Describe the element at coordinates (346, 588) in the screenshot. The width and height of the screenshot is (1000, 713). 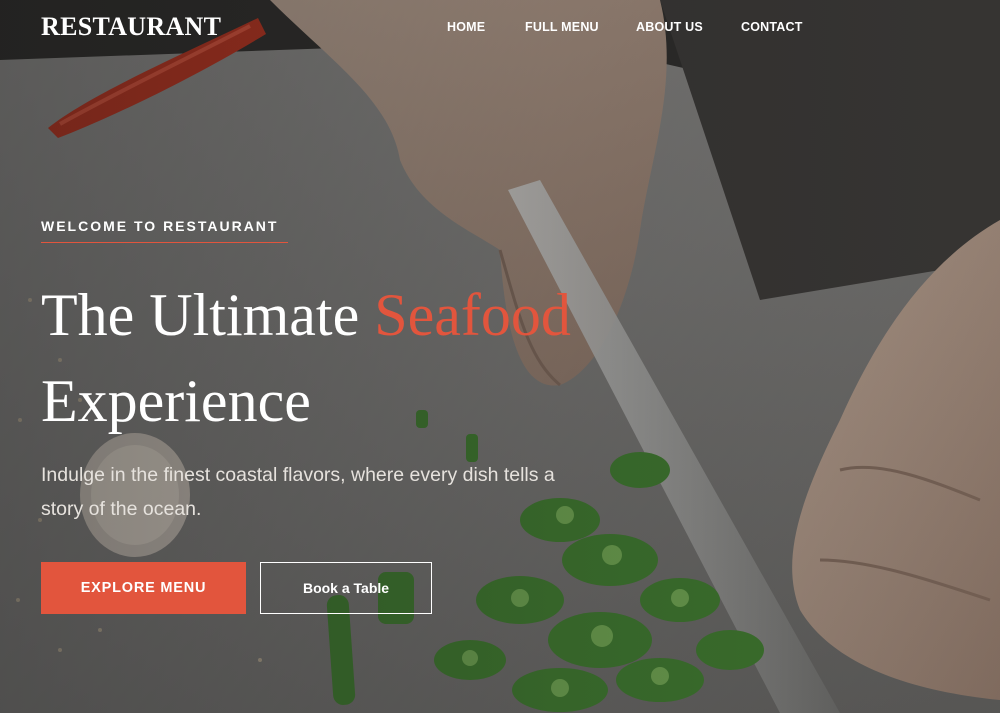
I see `book-table-button: Book a Table` at that location.